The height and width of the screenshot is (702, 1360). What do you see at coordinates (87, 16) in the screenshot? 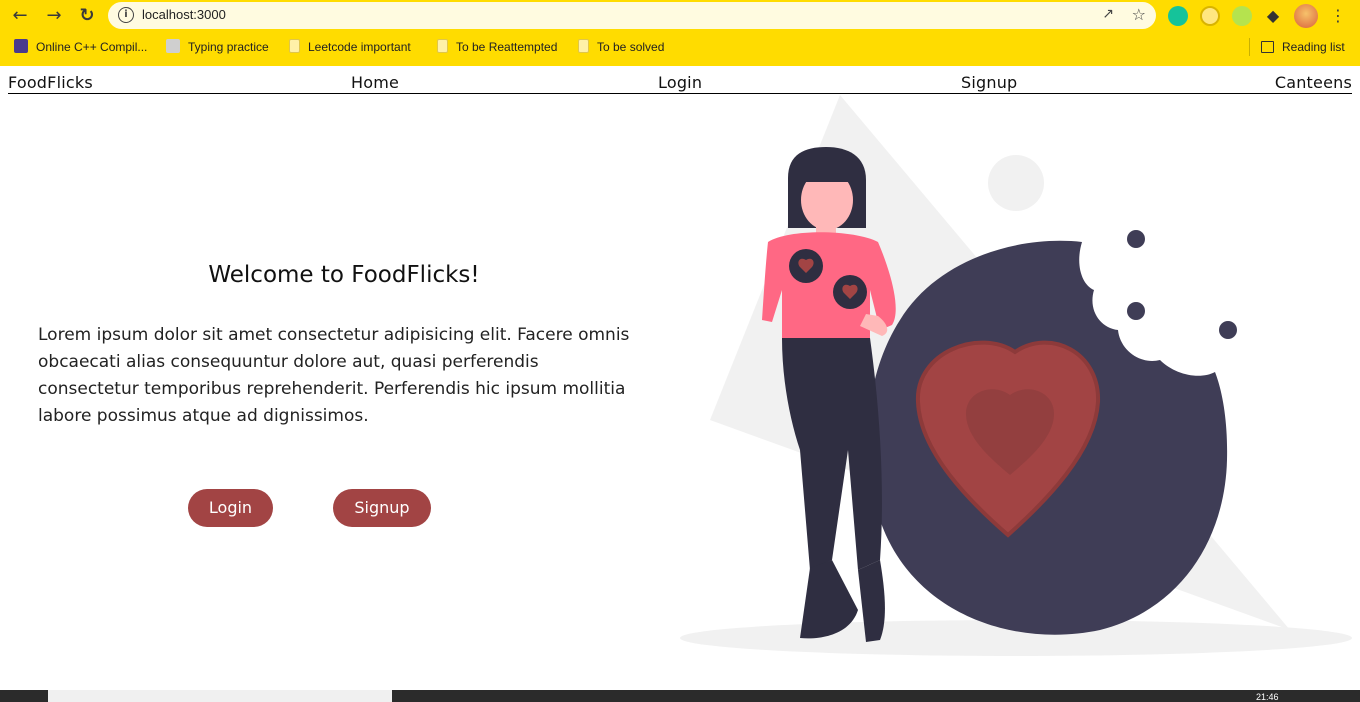
I see `reload-icon: ↻` at bounding box center [87, 16].